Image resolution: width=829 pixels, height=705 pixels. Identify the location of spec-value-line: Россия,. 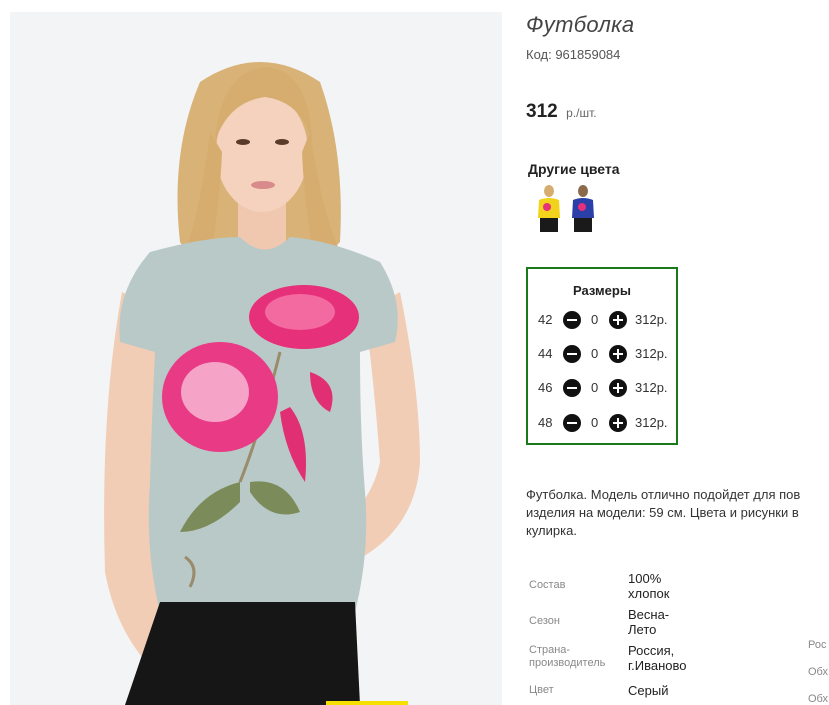
(651, 650).